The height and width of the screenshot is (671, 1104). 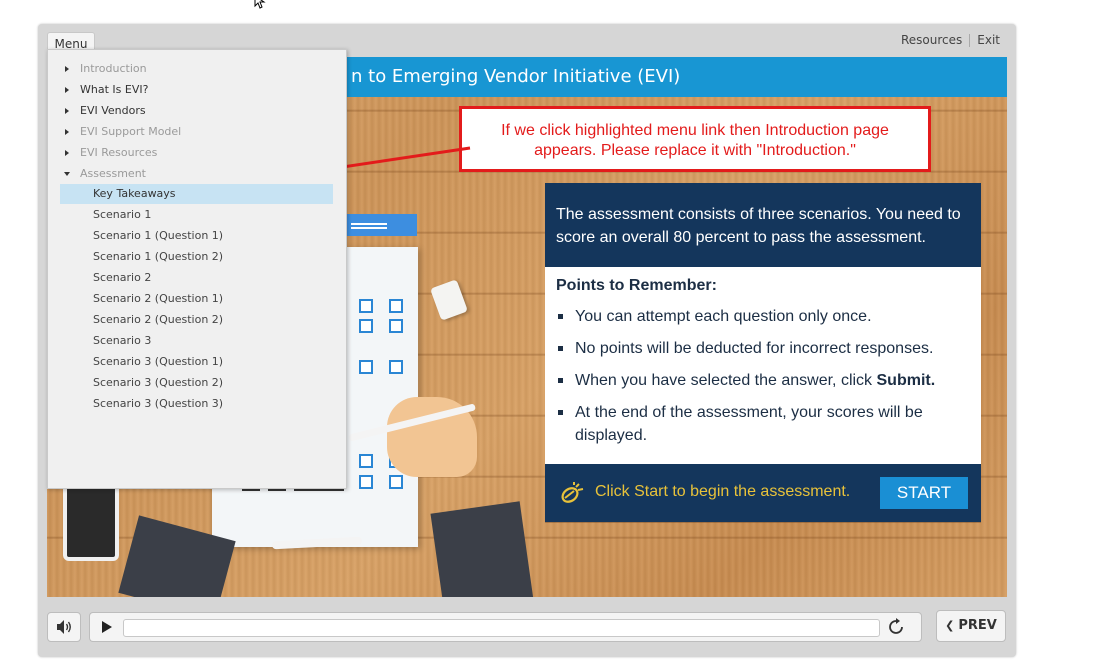 What do you see at coordinates (158, 403) in the screenshot?
I see `menu-item-label: Scenario 3 (Question 3)` at bounding box center [158, 403].